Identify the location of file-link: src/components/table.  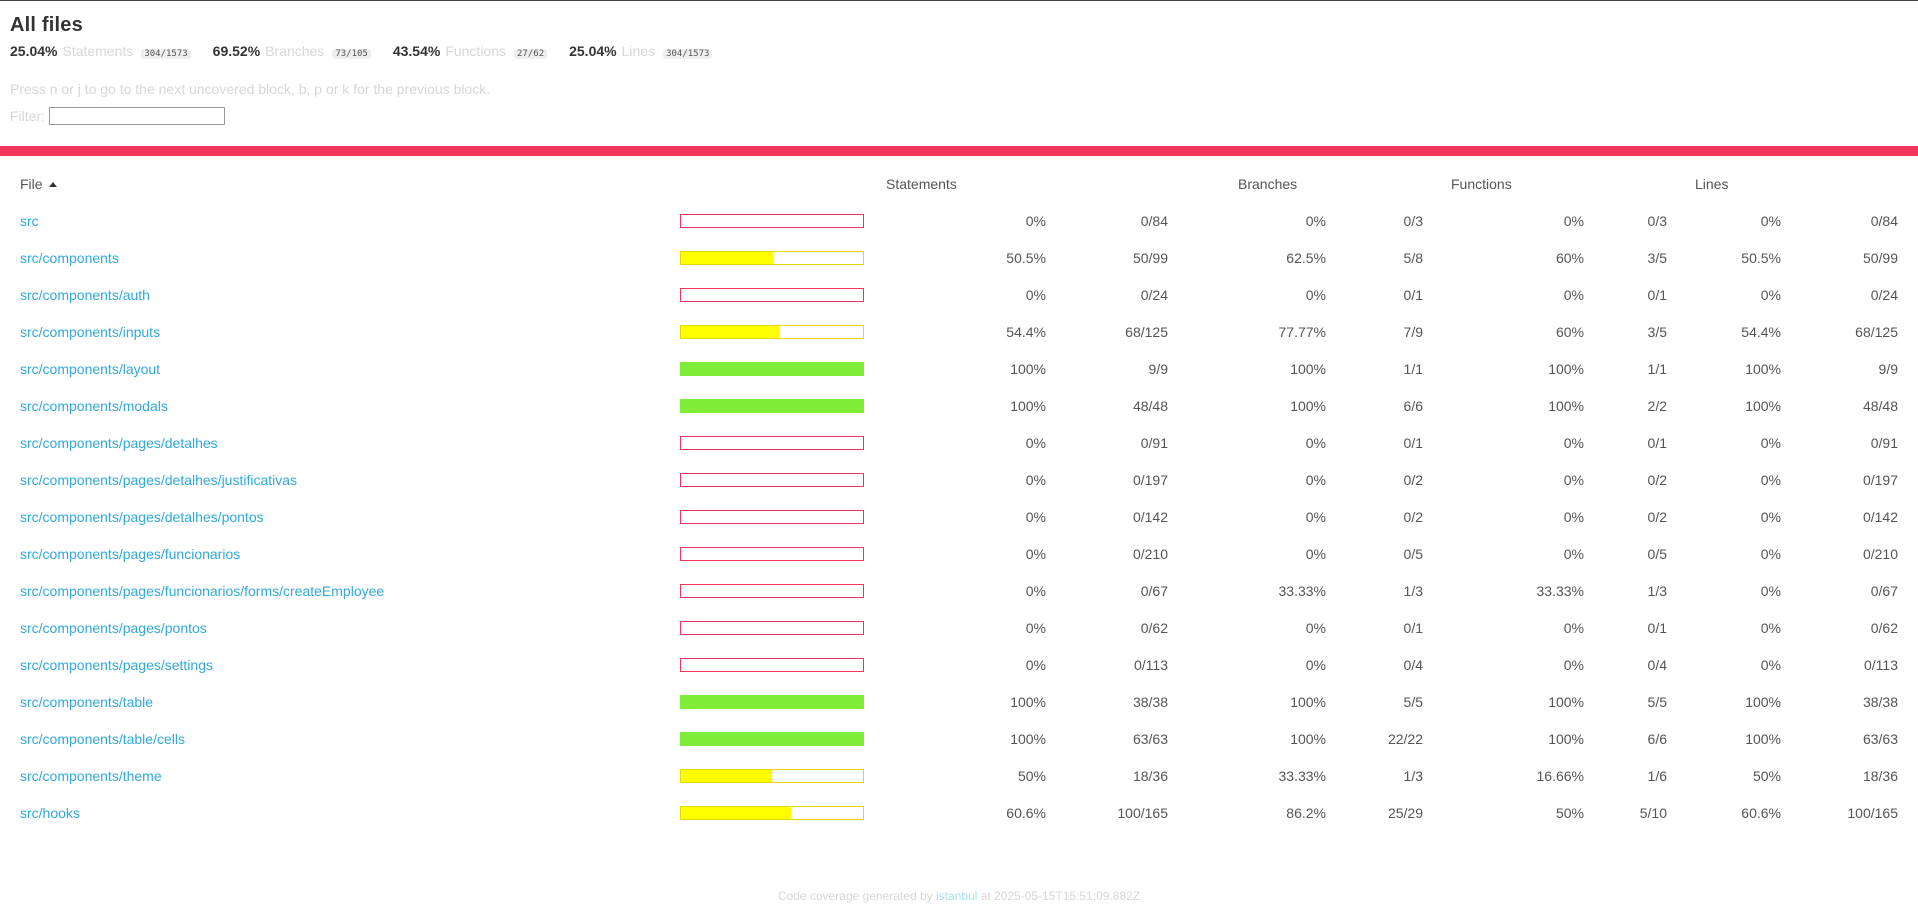
(86, 702).